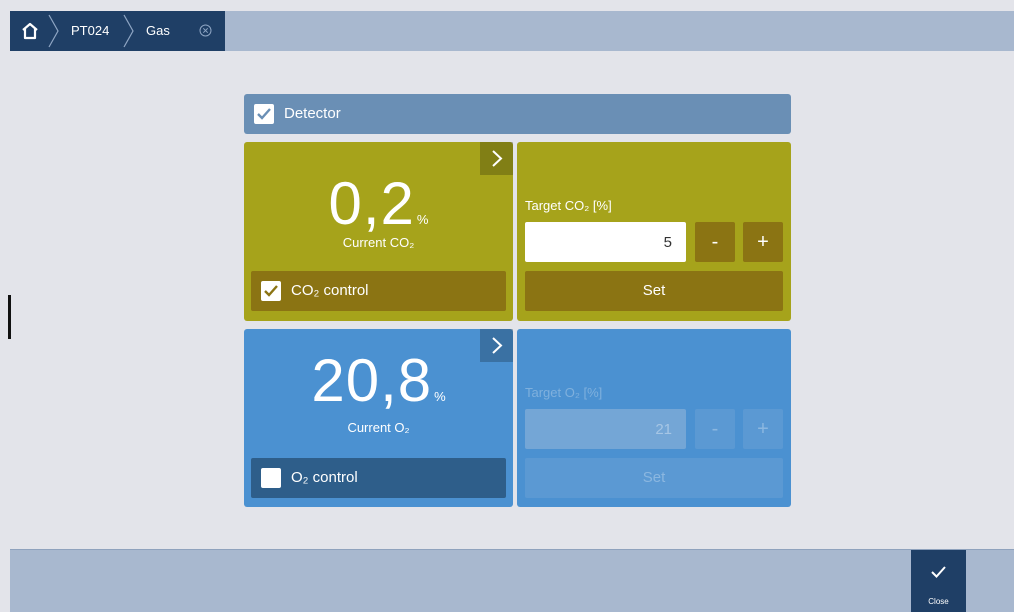 The image size is (1014, 612). Describe the element at coordinates (440, 396) in the screenshot. I see `o2-unit: %` at that location.